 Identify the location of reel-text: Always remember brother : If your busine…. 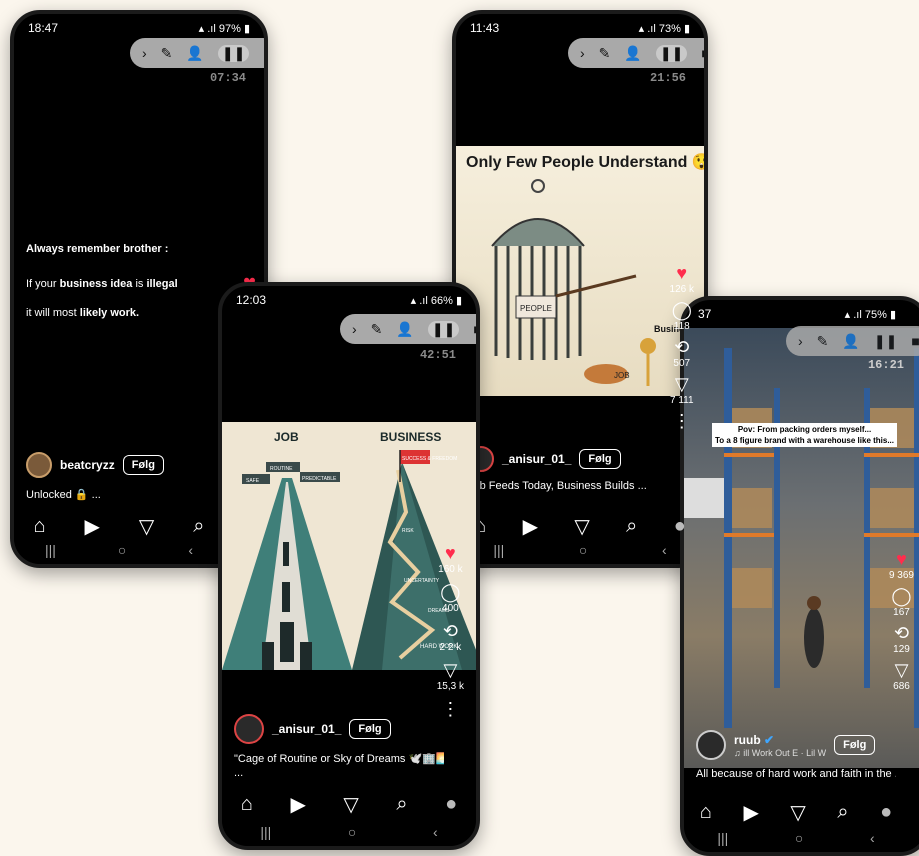
(102, 281).